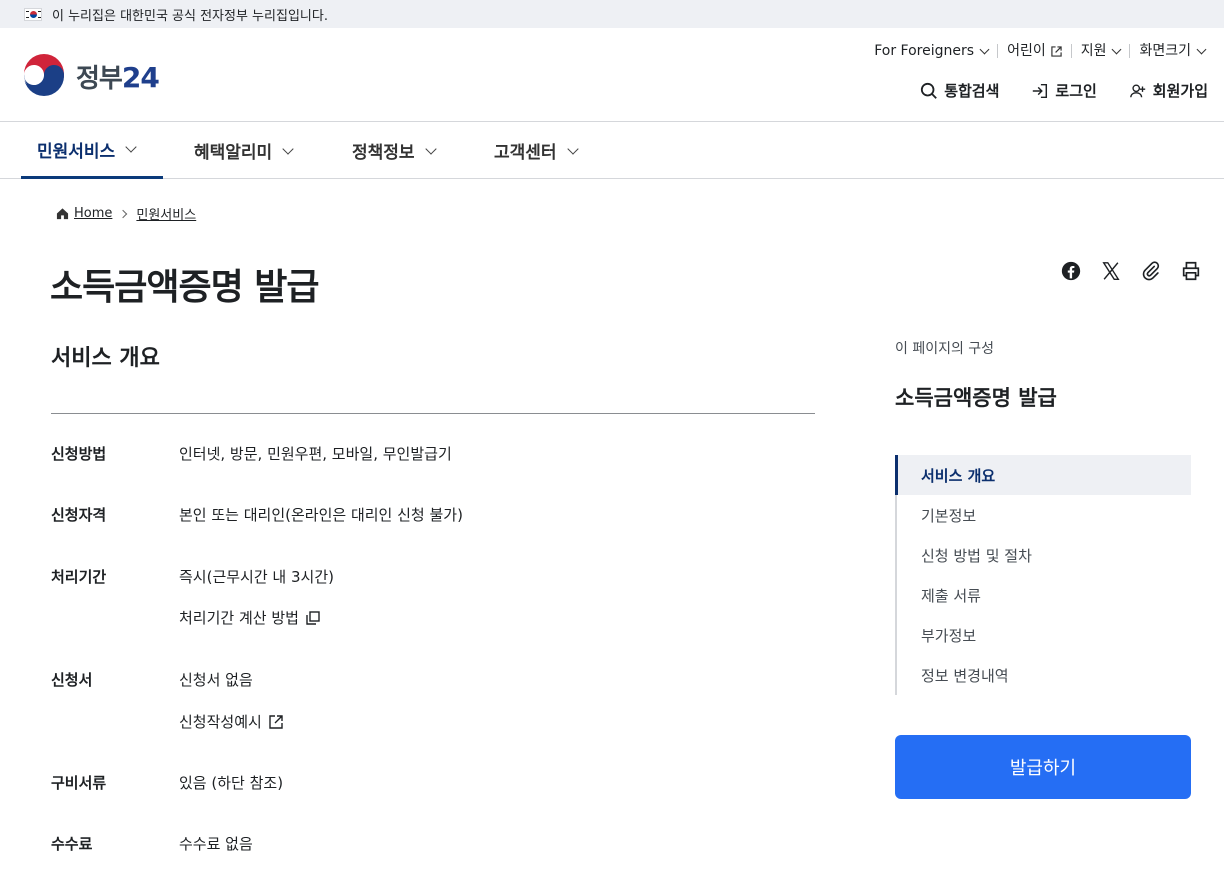 This screenshot has height=879, width=1224. Describe the element at coordinates (251, 454) in the screenshot. I see `info-row-method: 신청방법 인터넷, 방문, 민원우편, 모바일, 무인발급기` at that location.